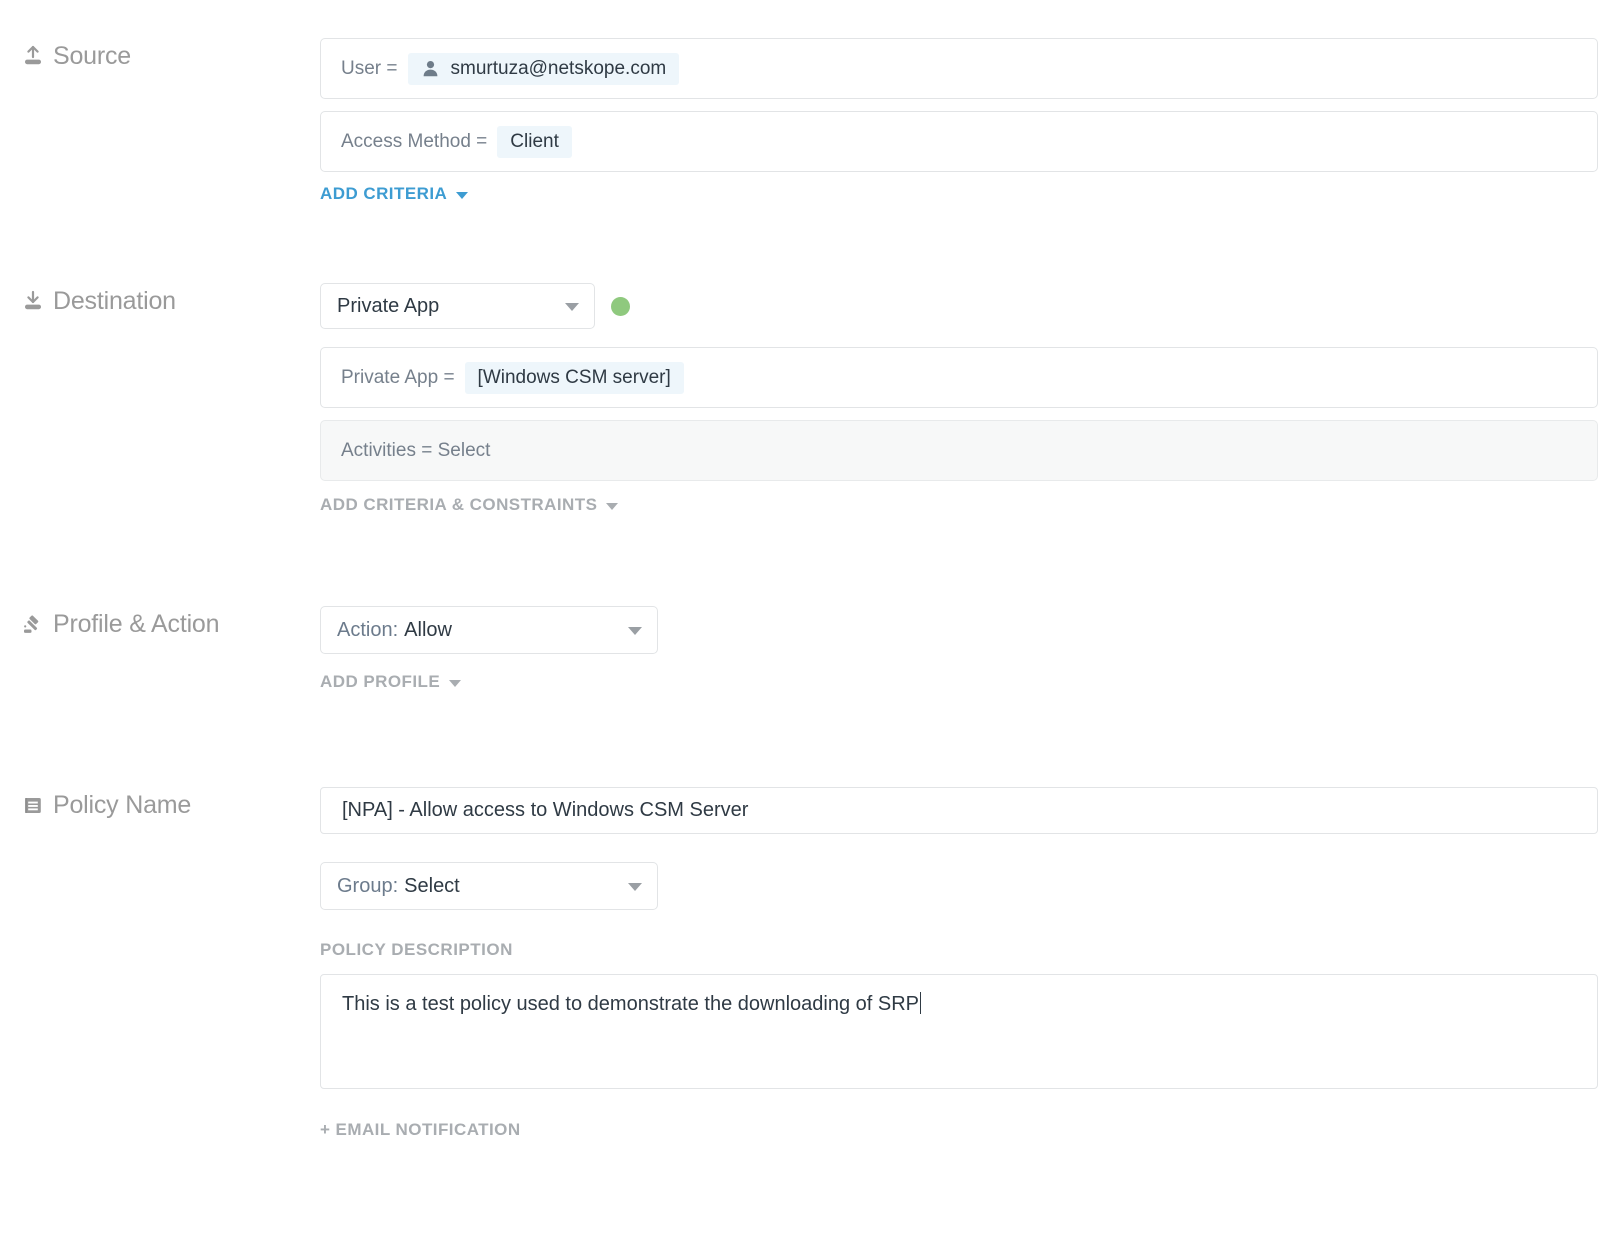 The height and width of the screenshot is (1253, 1600). Describe the element at coordinates (959, 68) in the screenshot. I see `source-criteria-row-user: User = smurtuza@netskope.com` at that location.